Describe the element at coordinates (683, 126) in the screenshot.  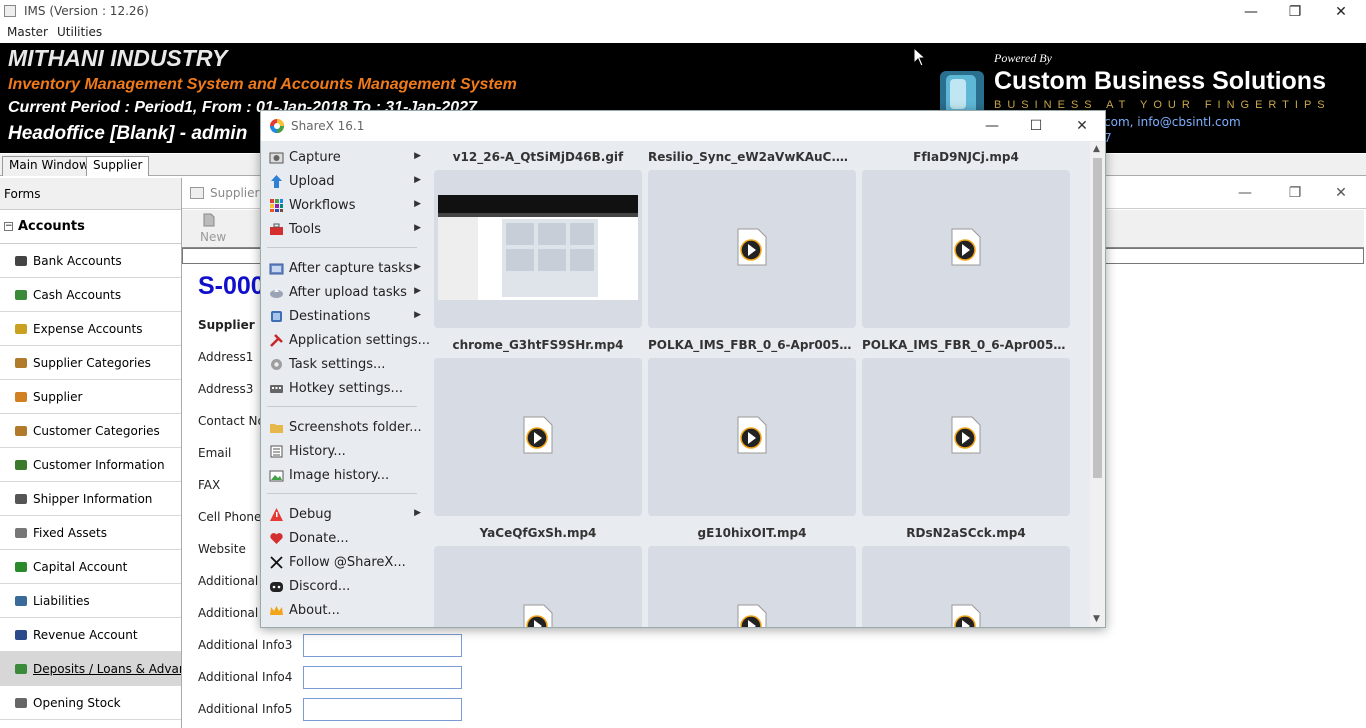
I see `sharex-title-bar: ShareX 16.1 — ☐ ✕` at that location.